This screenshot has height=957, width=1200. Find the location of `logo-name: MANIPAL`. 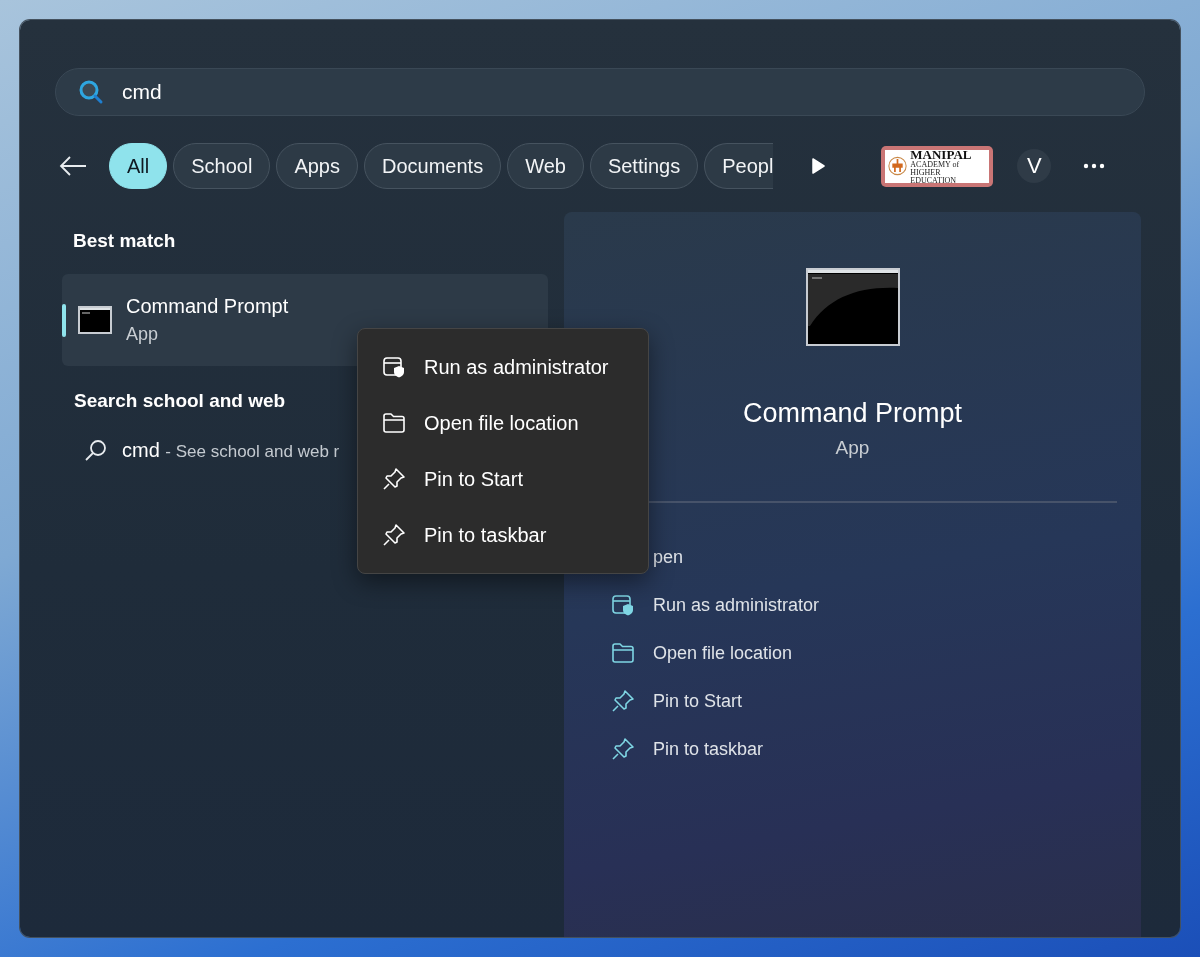

logo-name: MANIPAL is located at coordinates (941, 154).